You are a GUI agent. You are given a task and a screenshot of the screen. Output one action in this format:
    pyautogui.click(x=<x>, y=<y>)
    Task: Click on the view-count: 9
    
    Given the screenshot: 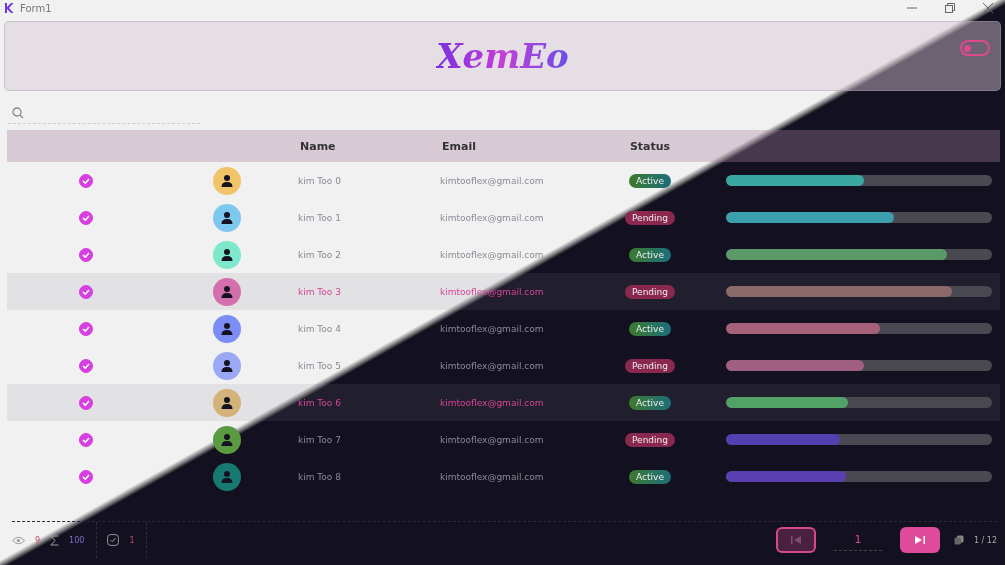 What is the action you would take?
    pyautogui.click(x=38, y=540)
    